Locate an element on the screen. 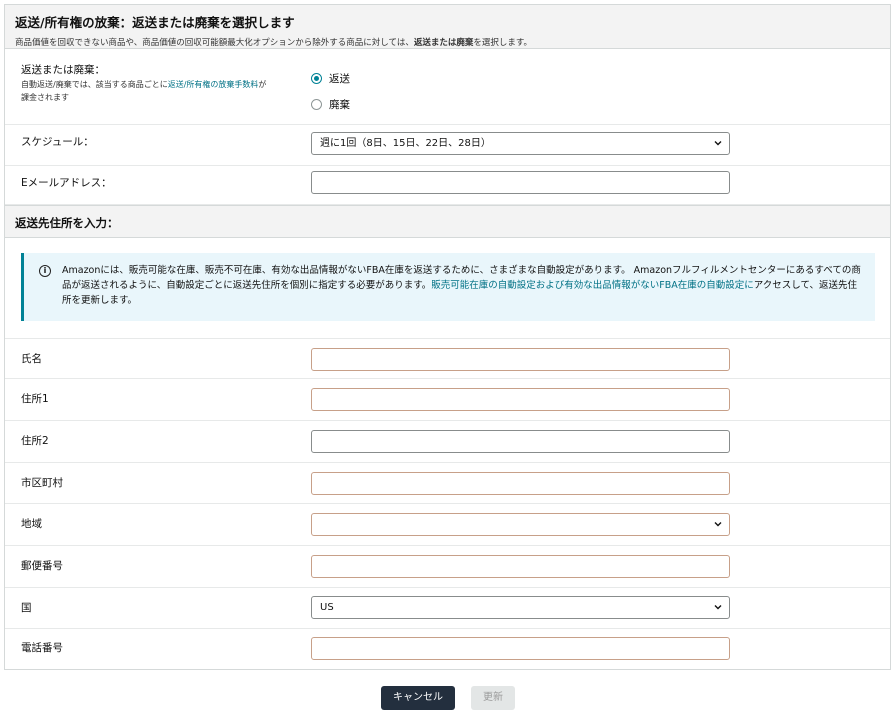 The width and height of the screenshot is (895, 720). disposal-note: 自動返送/廃棄では、該当する商品ごとに返送/所有権の放棄手数料が 課金されます is located at coordinates (144, 91).